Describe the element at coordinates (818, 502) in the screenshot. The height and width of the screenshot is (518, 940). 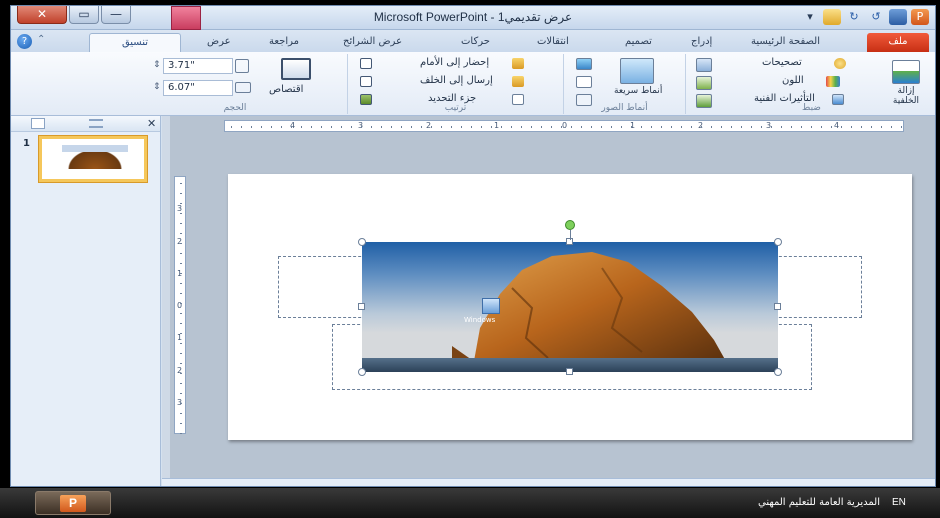
I see `taskbar-org-text: المديرية العامة للتعليم المهني` at that location.